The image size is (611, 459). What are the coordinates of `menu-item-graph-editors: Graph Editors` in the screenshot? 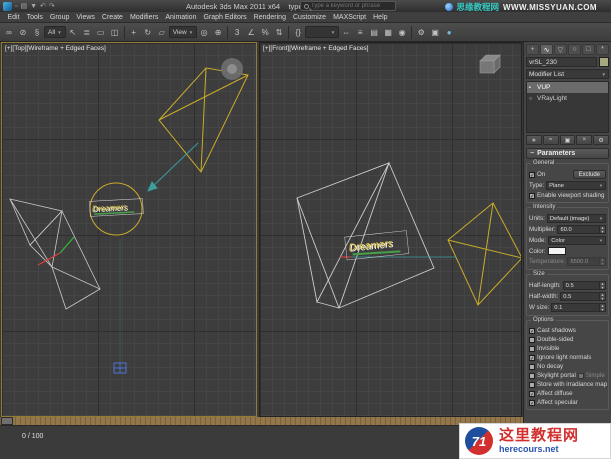 It's located at (225, 17).